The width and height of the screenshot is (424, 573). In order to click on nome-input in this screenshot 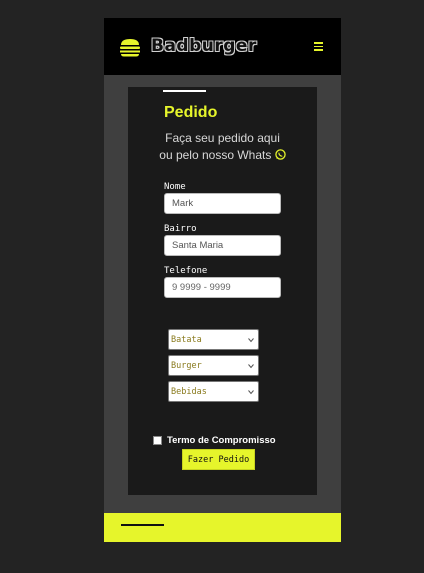, I will do `click(222, 203)`.